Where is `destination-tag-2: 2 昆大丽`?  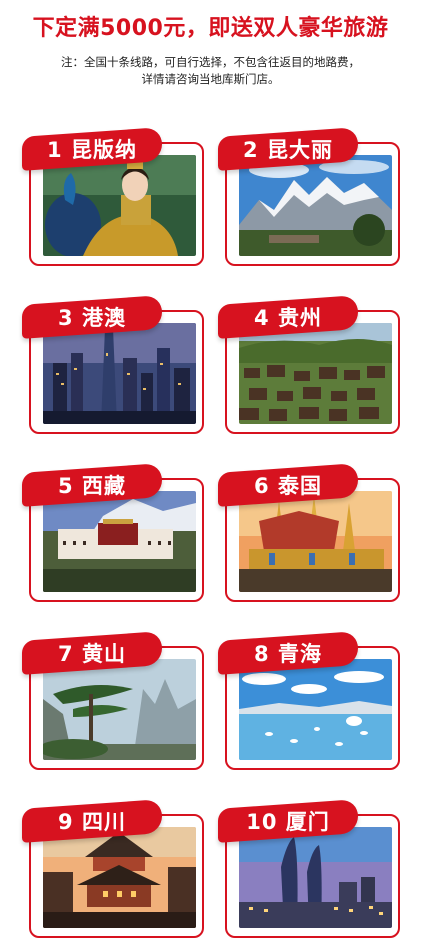 destination-tag-2: 2 昆大丽 is located at coordinates (288, 149).